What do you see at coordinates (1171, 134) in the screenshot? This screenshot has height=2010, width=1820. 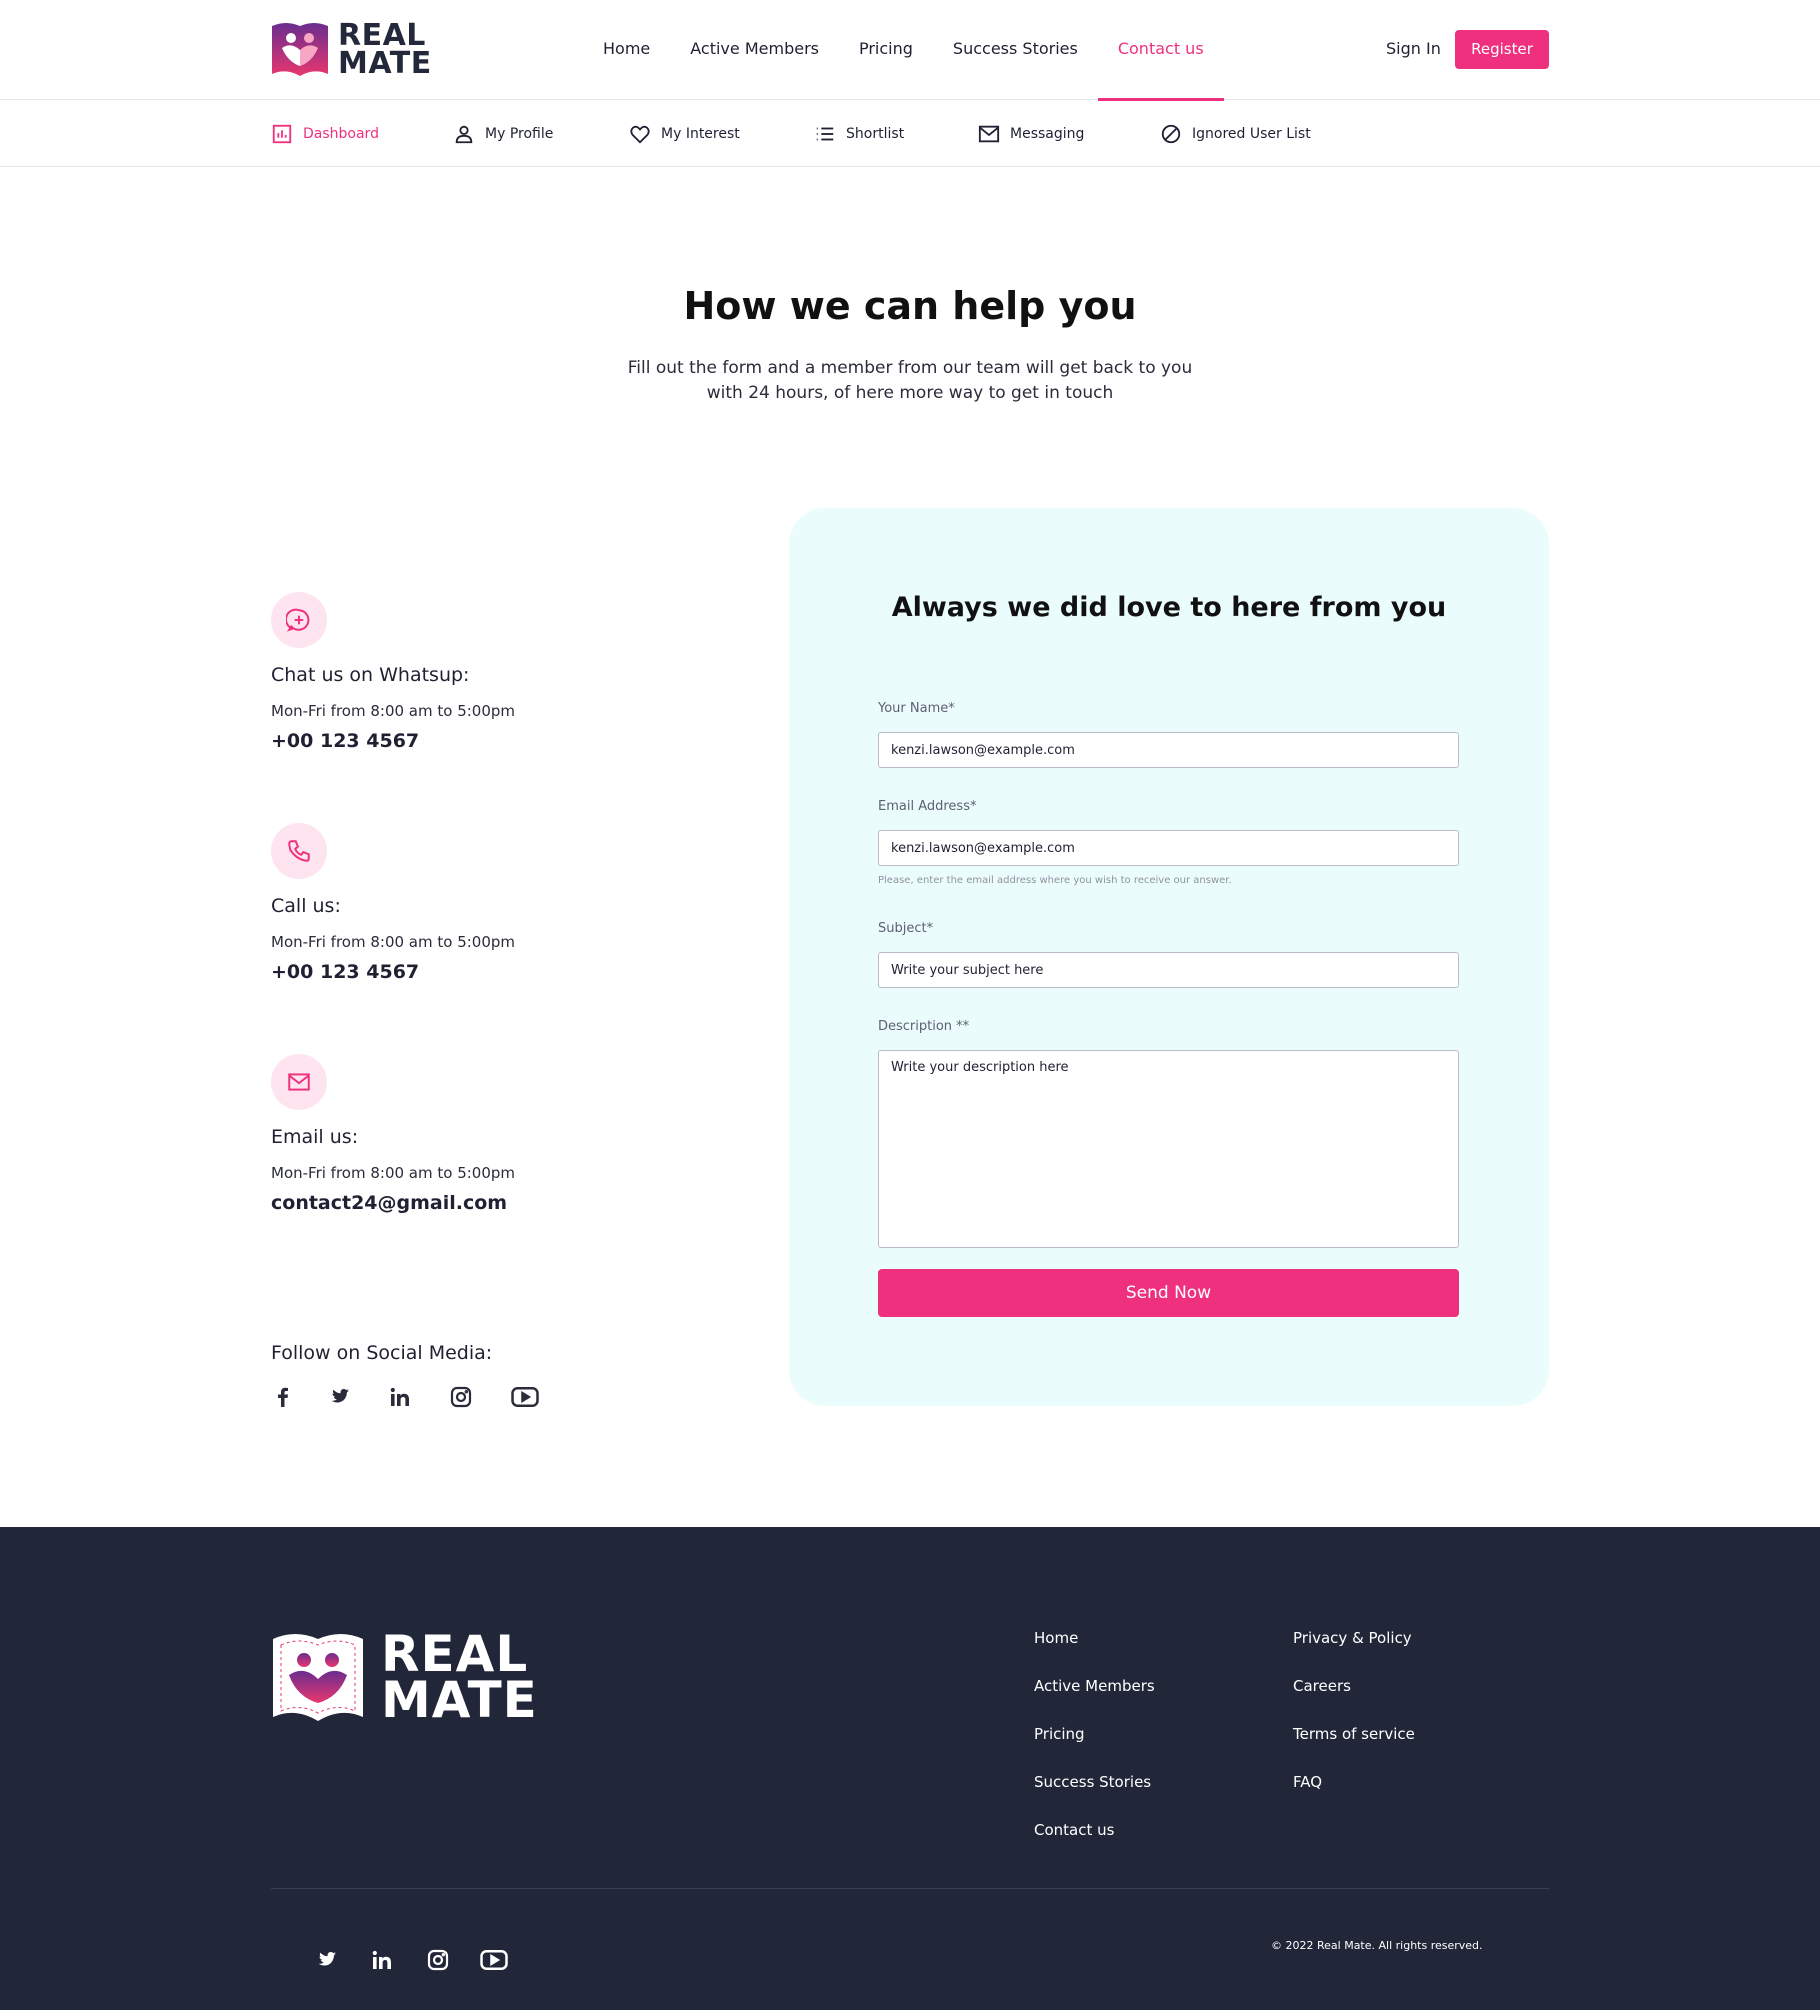 I see `block-icon` at bounding box center [1171, 134].